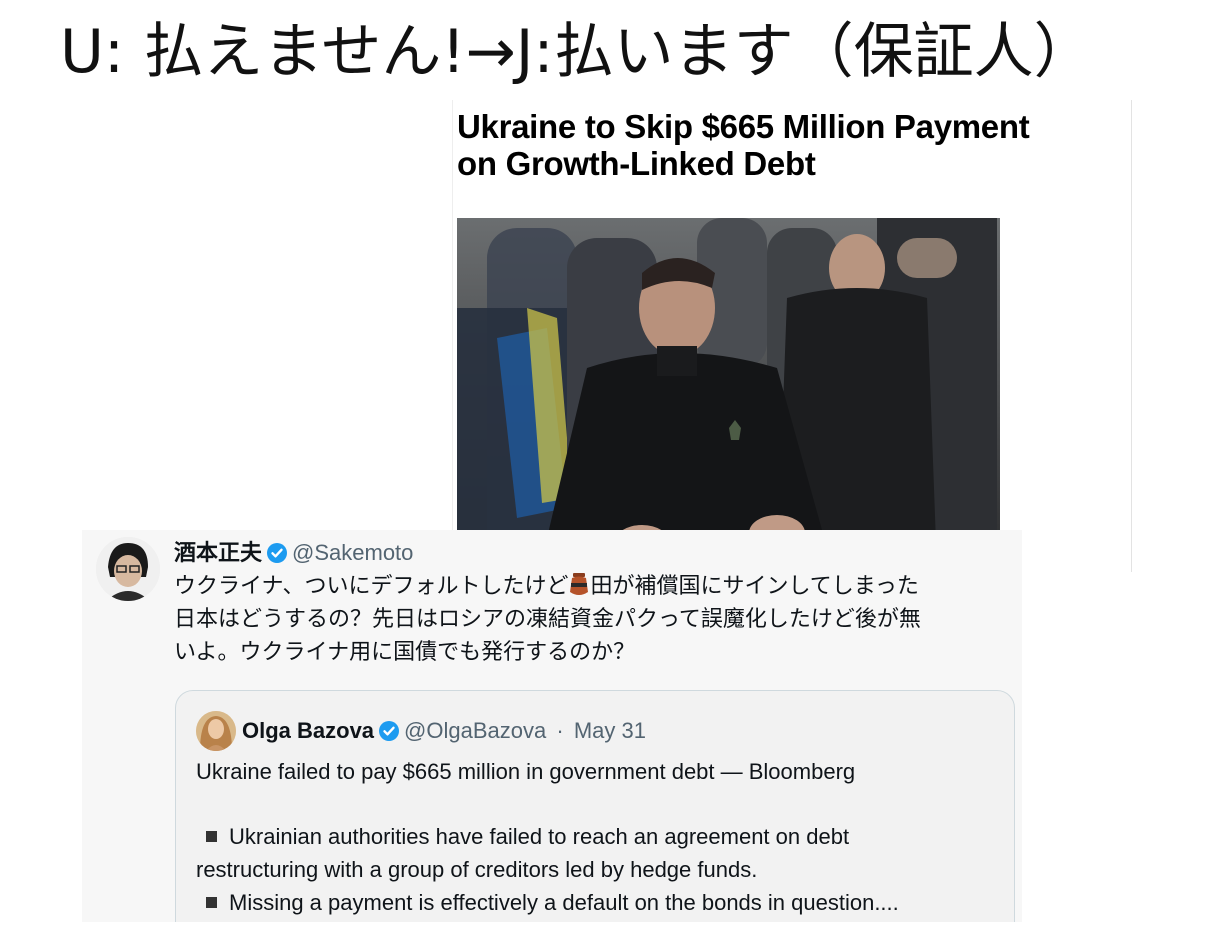 Image resolution: width=1208 pixels, height=925 pixels. Describe the element at coordinates (475, 730) in the screenshot. I see `quote-author-handle: @OlgaBazova` at that location.